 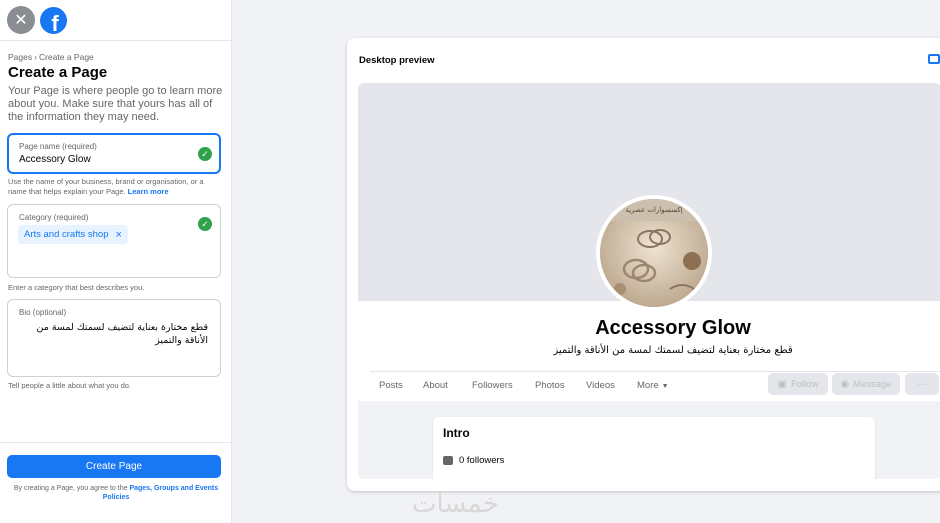 What do you see at coordinates (55, 159) in the screenshot?
I see `page-name-input: Accessory Glow` at bounding box center [55, 159].